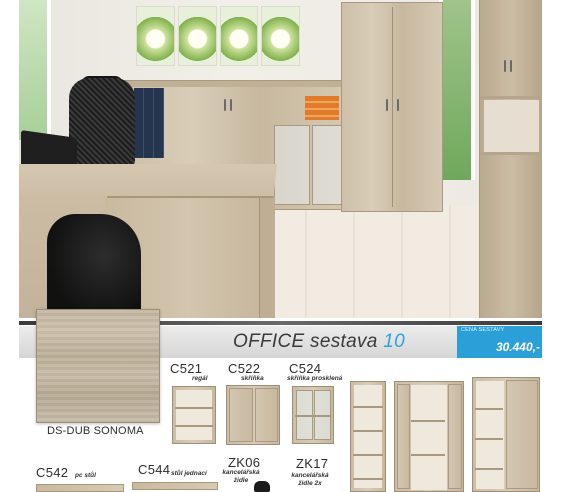 Image resolution: width=562 pixels, height=492 pixels. Describe the element at coordinates (244, 368) in the screenshot. I see `product-code: C522` at that location.